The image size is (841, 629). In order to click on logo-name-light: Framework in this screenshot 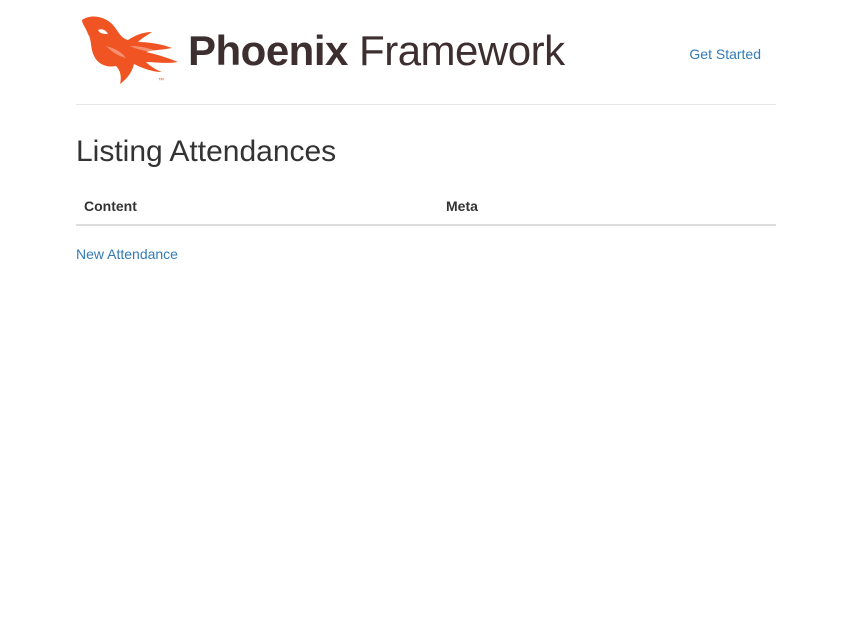, I will do `click(462, 50)`.